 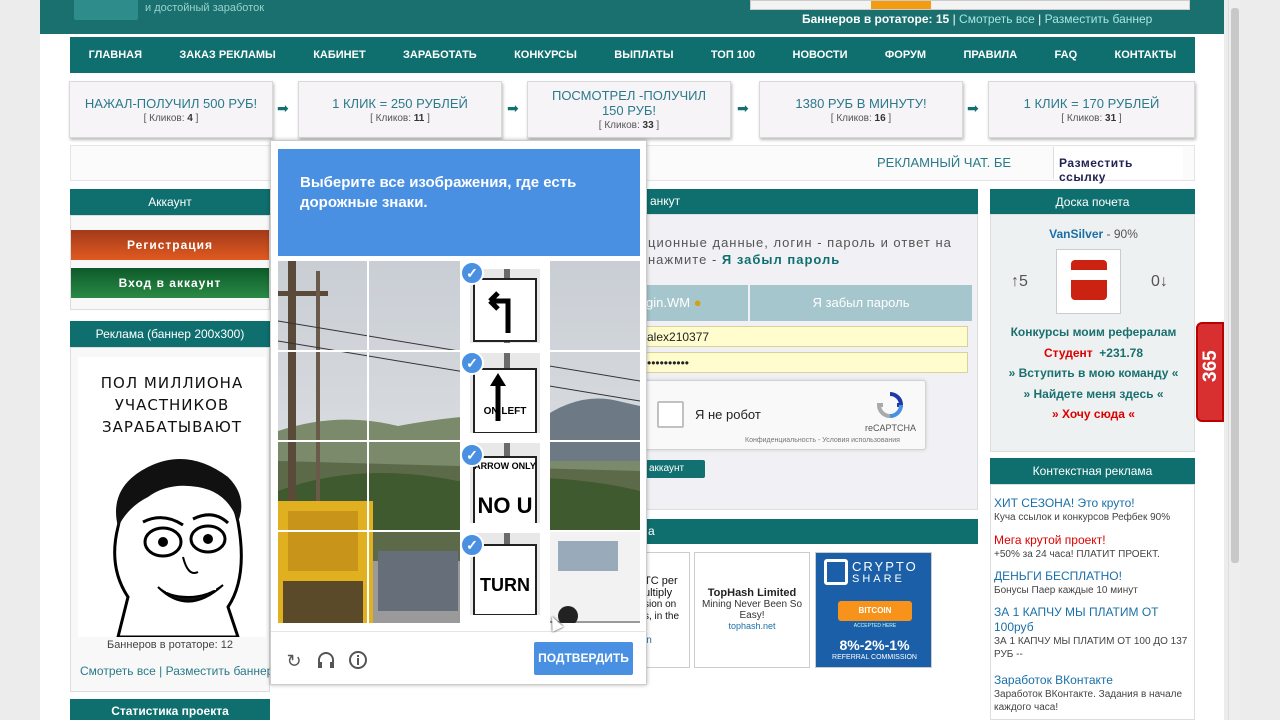 What do you see at coordinates (944, 162) in the screenshot?
I see `ad-chat-link: РЕКЛАМНЫЙ ЧАТ. БЕ` at bounding box center [944, 162].